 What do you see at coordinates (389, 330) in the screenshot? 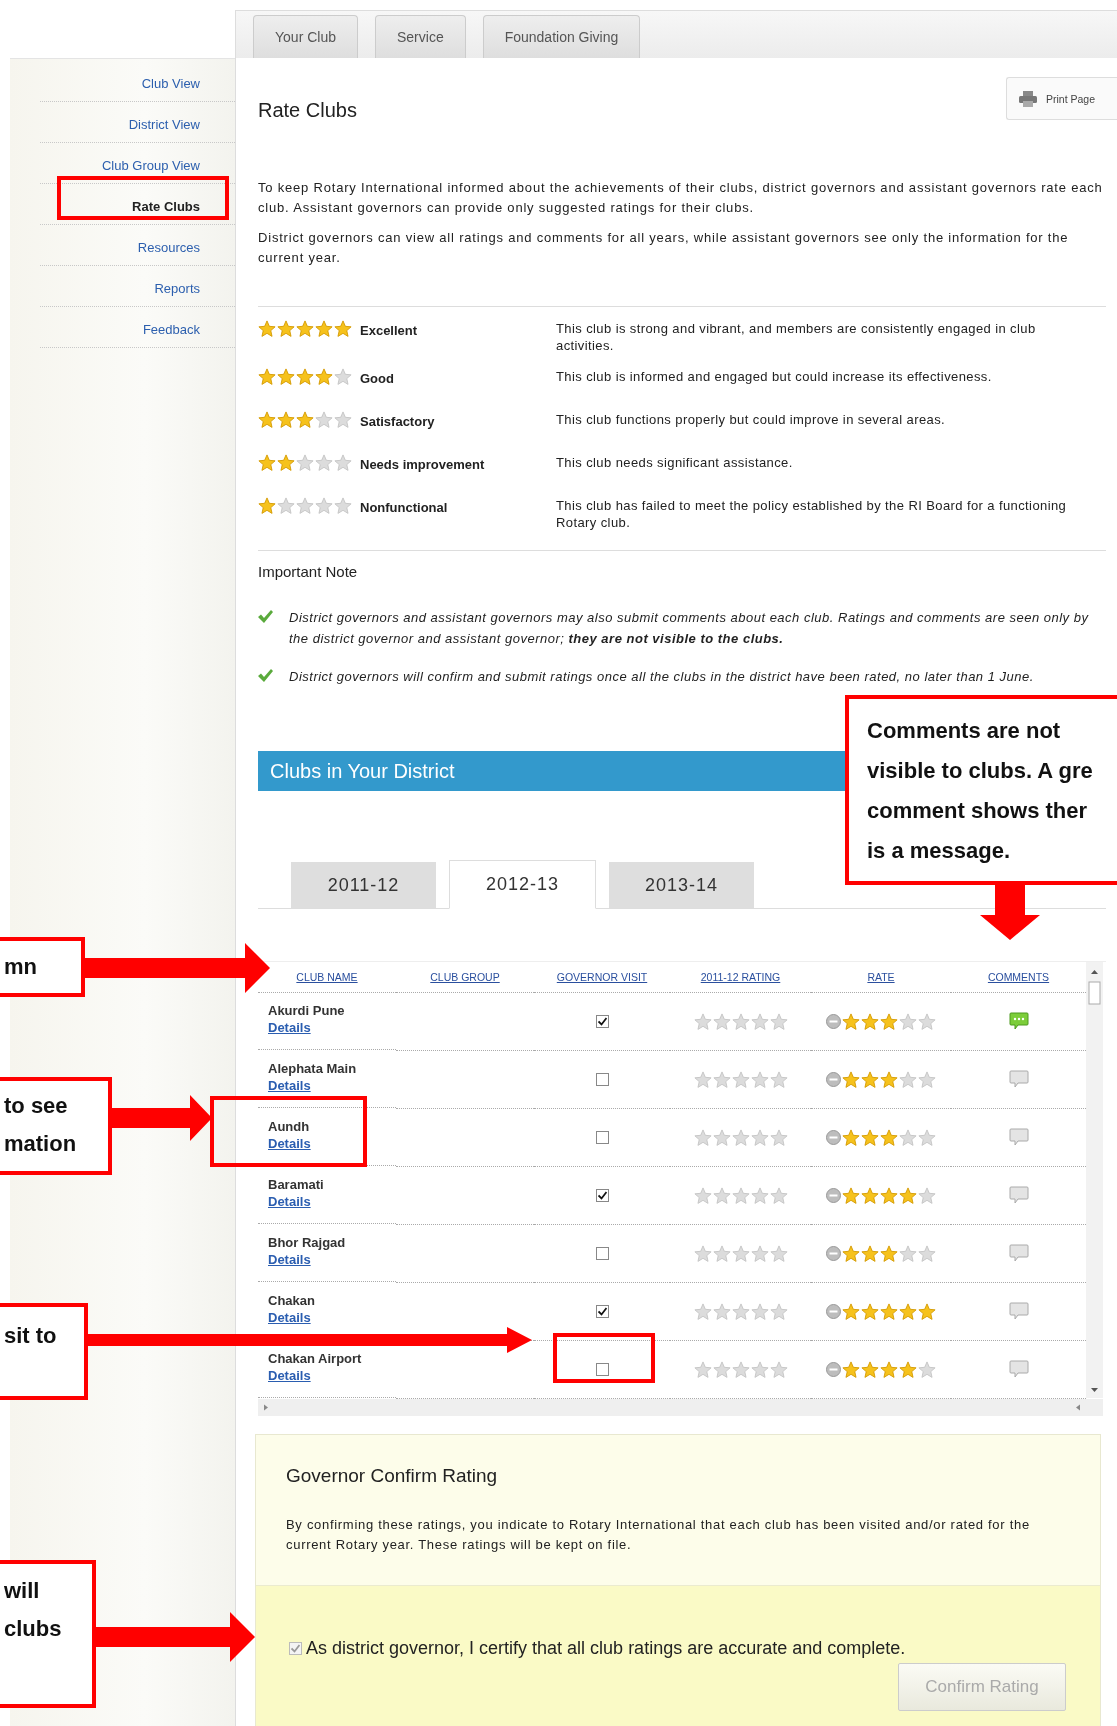
I see `rating-label: Excellent` at bounding box center [389, 330].